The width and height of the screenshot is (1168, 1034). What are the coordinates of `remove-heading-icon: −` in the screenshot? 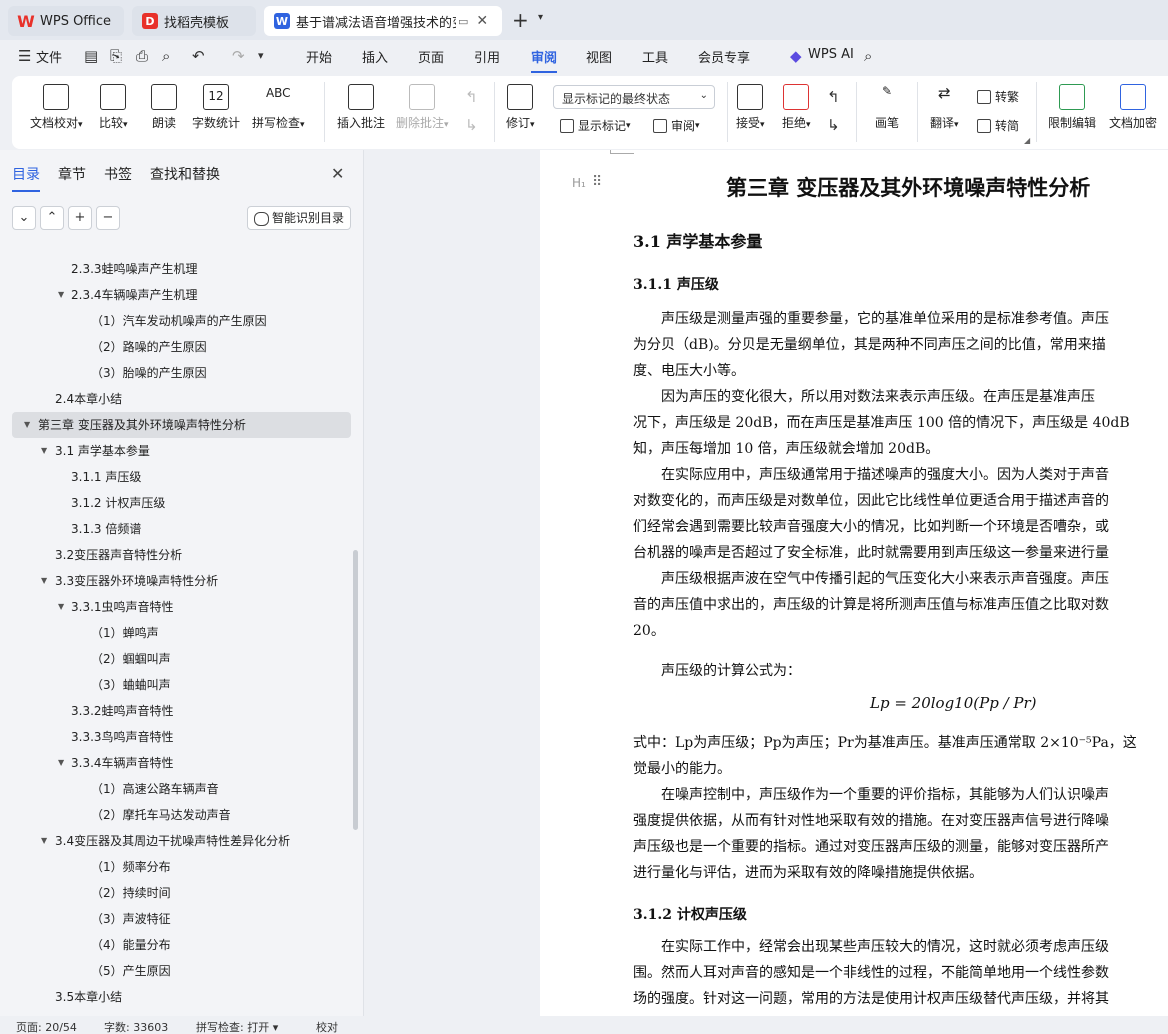 It's located at (108, 218).